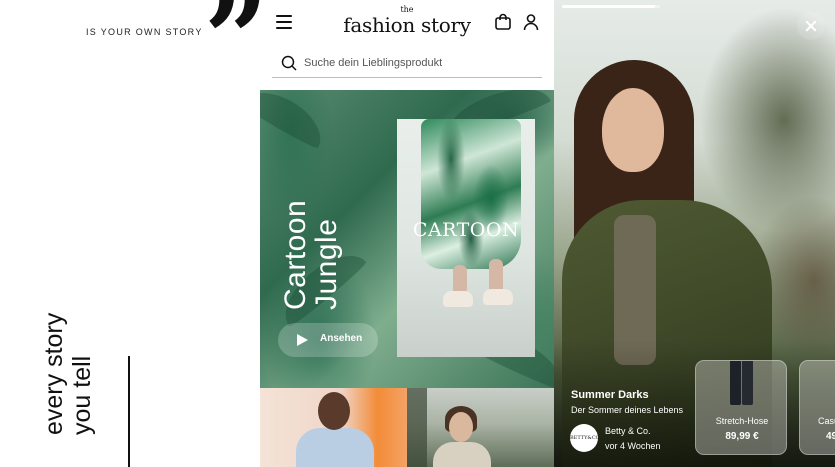 Image resolution: width=835 pixels, height=467 pixels. Describe the element at coordinates (341, 338) in the screenshot. I see `watch-button-label: Ansehen` at that location.